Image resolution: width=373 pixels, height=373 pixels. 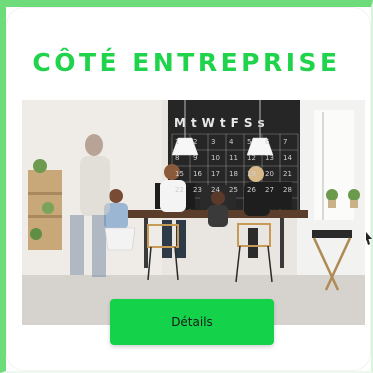 What do you see at coordinates (249, 142) in the screenshot?
I see `chalkboard-day-number: 5` at bounding box center [249, 142].